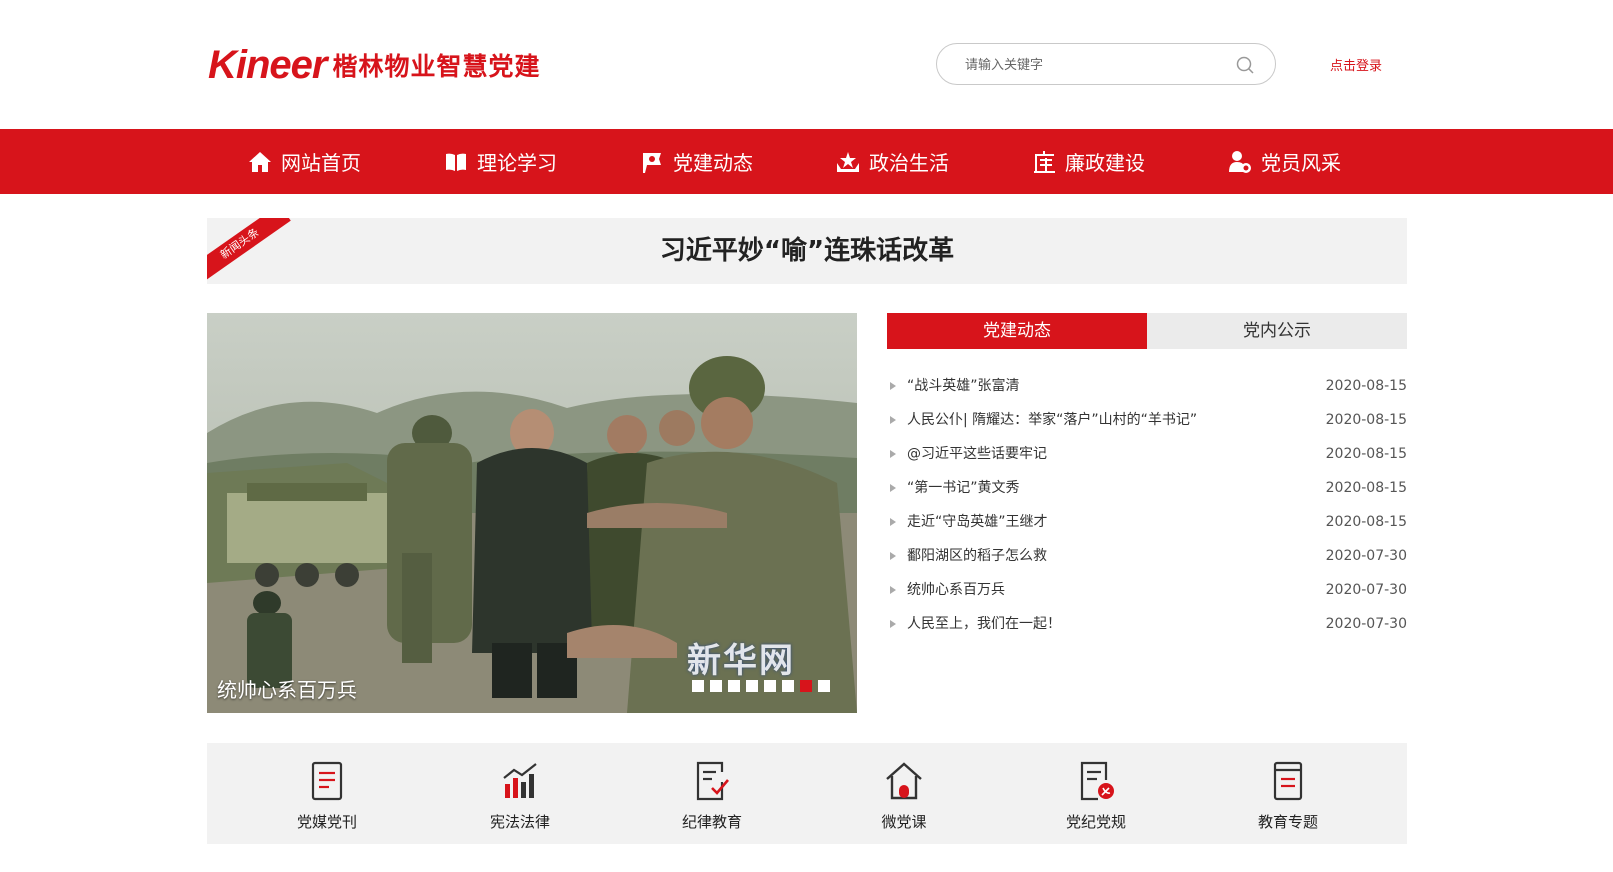  What do you see at coordinates (1277, 331) in the screenshot?
I see `tab-party-notices: 党内公示` at bounding box center [1277, 331].